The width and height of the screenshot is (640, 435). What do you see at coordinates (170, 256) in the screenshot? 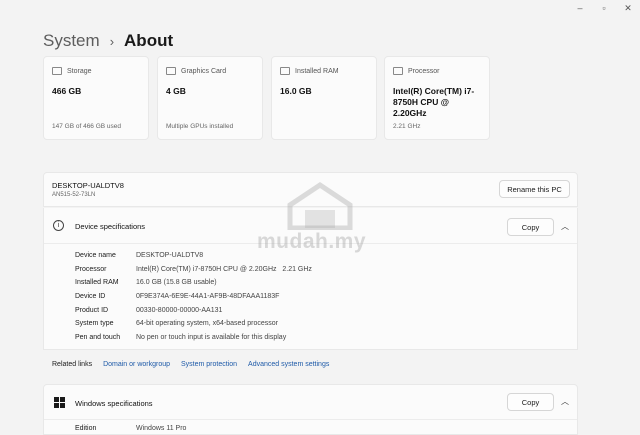
I see `spec-value: DESKTOP-UALDTV8` at bounding box center [170, 256].